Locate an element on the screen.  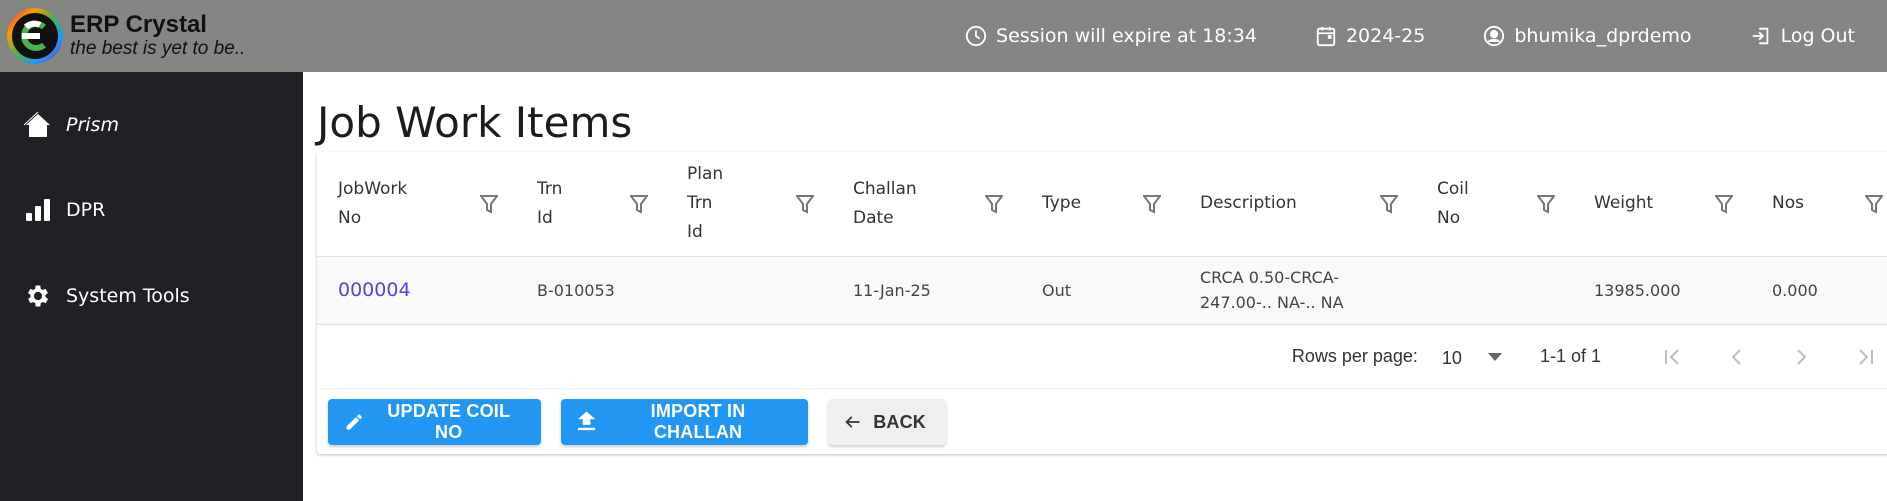
chevron-left-icon is located at coordinates (1736, 356).